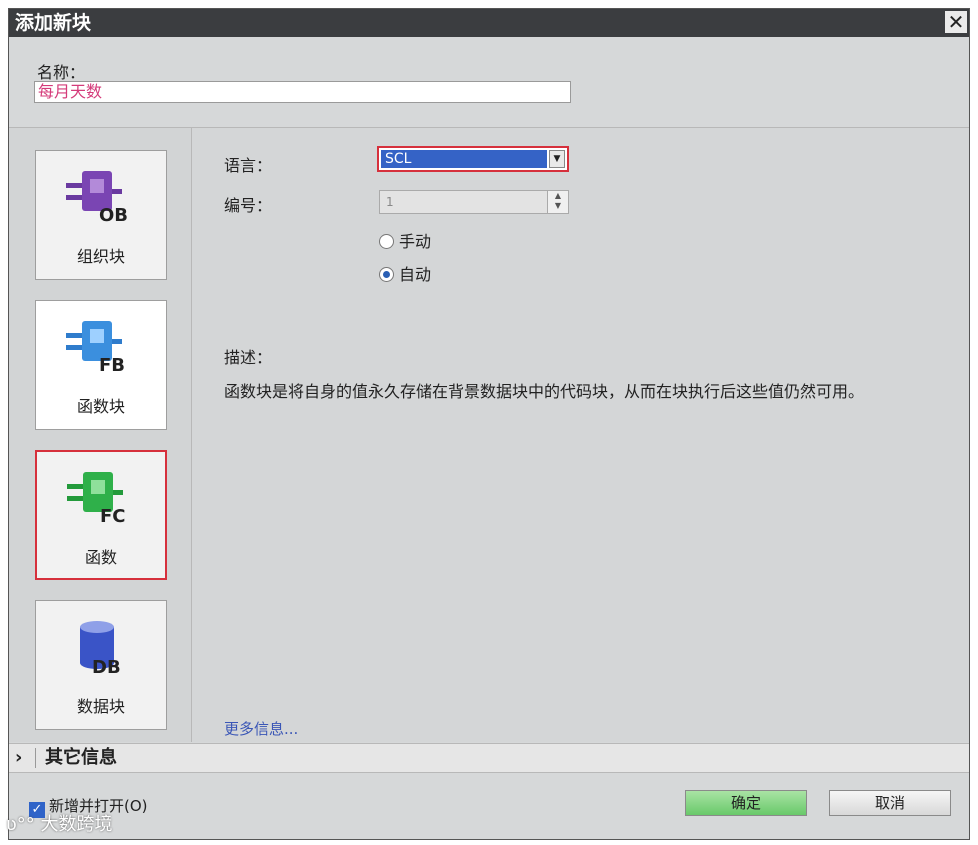 This screenshot has height=845, width=978. I want to click on language-select: SCL ▼, so click(473, 159).